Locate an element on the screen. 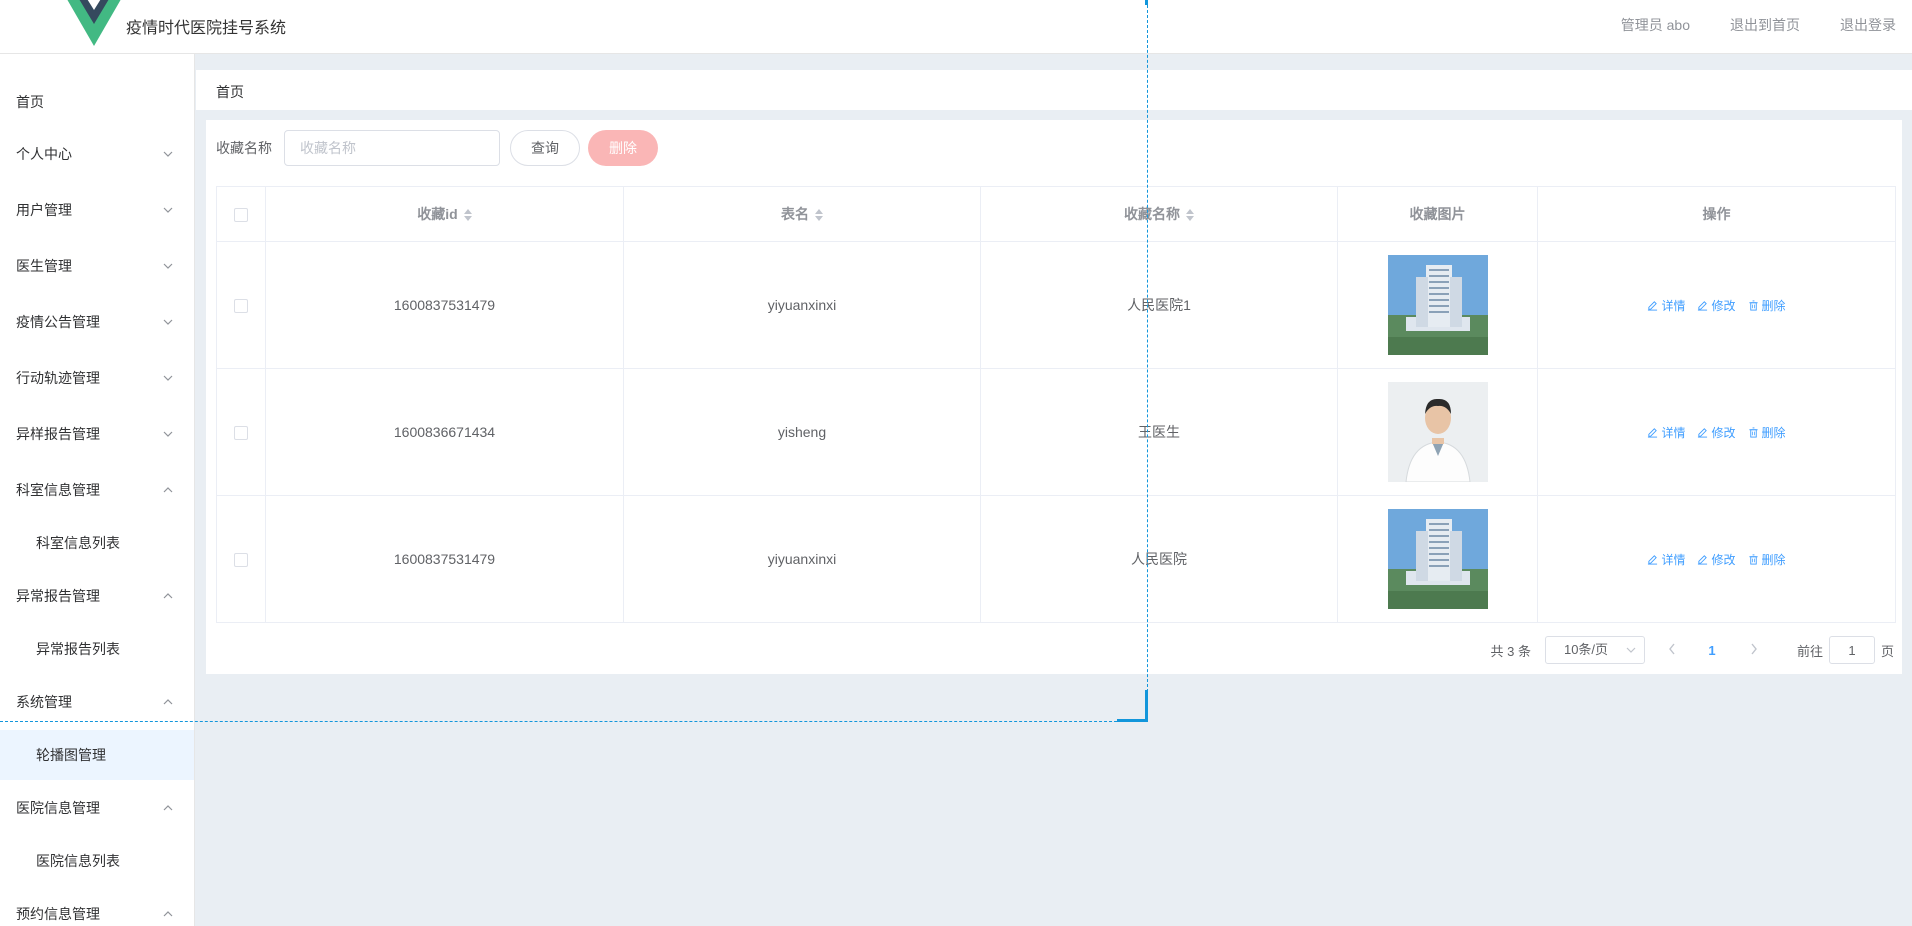 The height and width of the screenshot is (926, 1912). prev-page-button is located at coordinates (1672, 650).